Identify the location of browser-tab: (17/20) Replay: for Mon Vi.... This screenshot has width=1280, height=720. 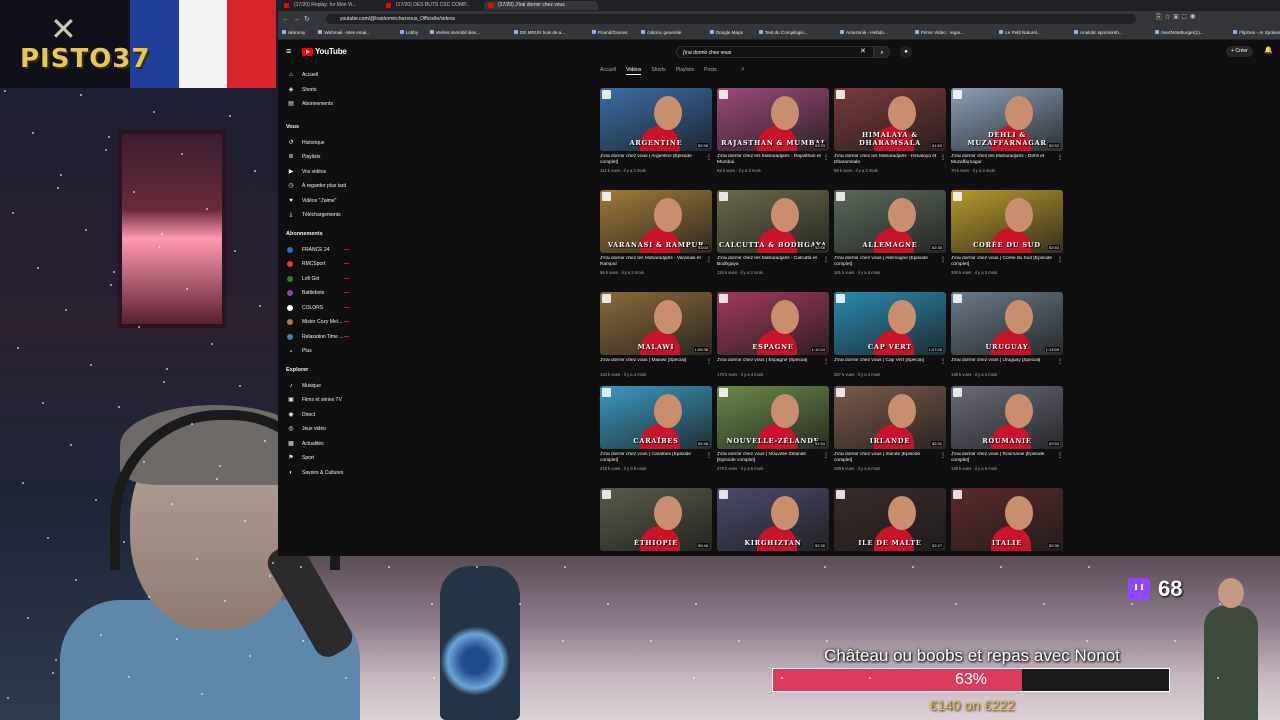
(337, 5).